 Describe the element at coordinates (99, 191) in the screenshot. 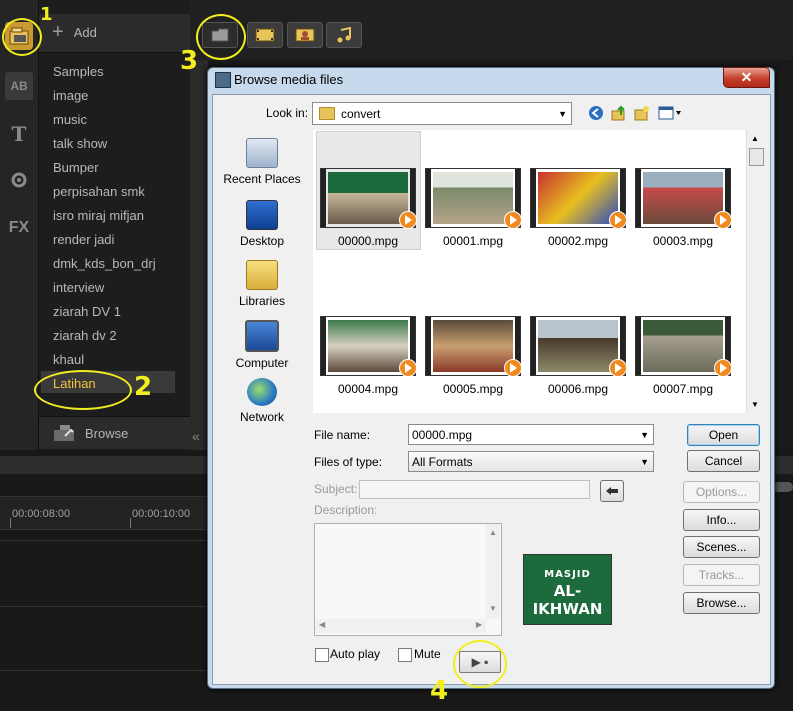

I see `library-item: perpisahan smk` at that location.